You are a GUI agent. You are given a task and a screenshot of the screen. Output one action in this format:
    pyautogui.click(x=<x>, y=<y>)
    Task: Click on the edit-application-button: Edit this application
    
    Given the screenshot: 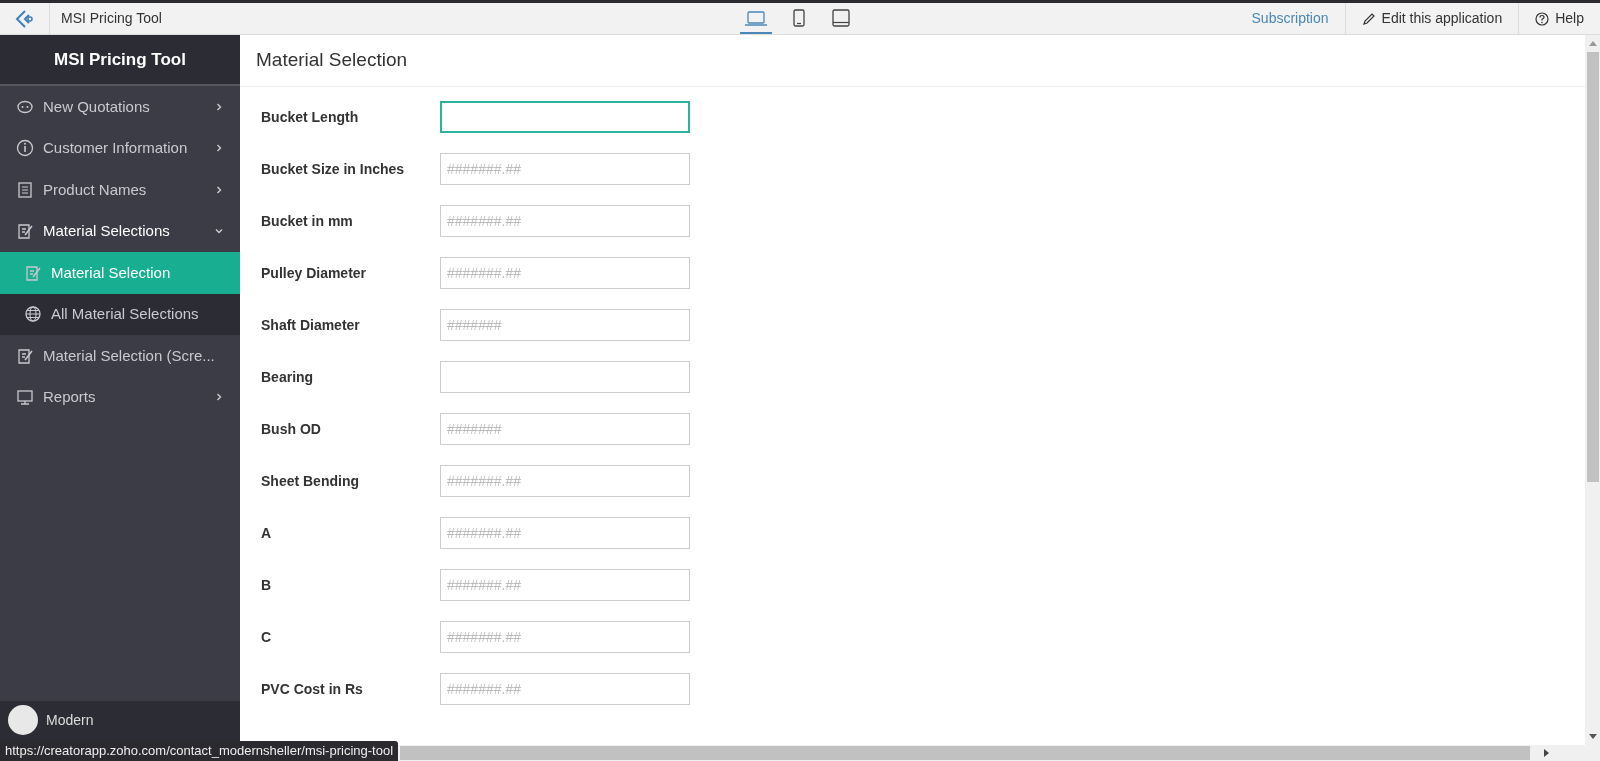 What is the action you would take?
    pyautogui.click(x=1431, y=18)
    